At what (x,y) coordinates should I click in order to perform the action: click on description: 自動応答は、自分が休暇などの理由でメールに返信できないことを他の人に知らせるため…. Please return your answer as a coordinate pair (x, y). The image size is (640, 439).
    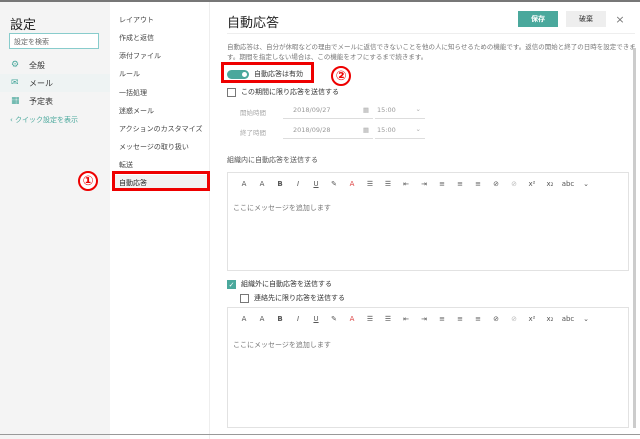
    Looking at the image, I should click on (431, 52).